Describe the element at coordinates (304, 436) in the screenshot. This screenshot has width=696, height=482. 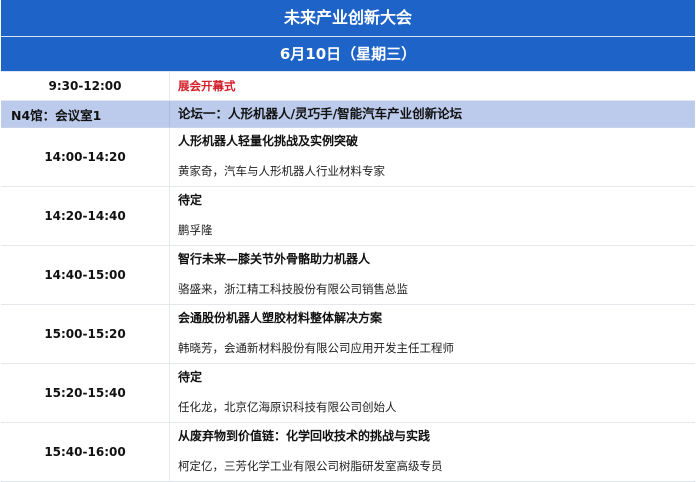
I see `session-topic: 从废弃物到价值链：化学回收技术的挑战与实践` at that location.